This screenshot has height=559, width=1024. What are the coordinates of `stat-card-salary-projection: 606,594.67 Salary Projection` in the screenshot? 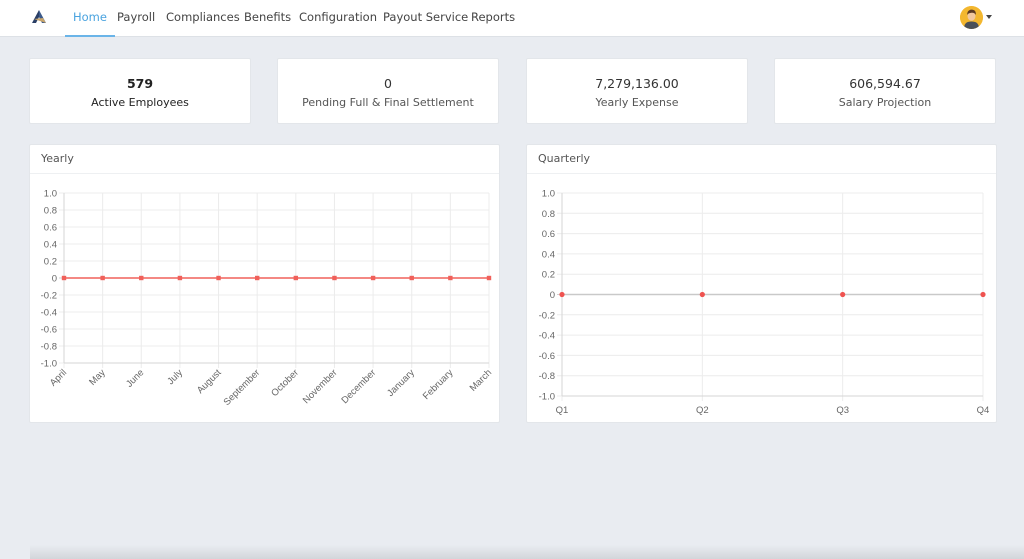 It's located at (885, 91).